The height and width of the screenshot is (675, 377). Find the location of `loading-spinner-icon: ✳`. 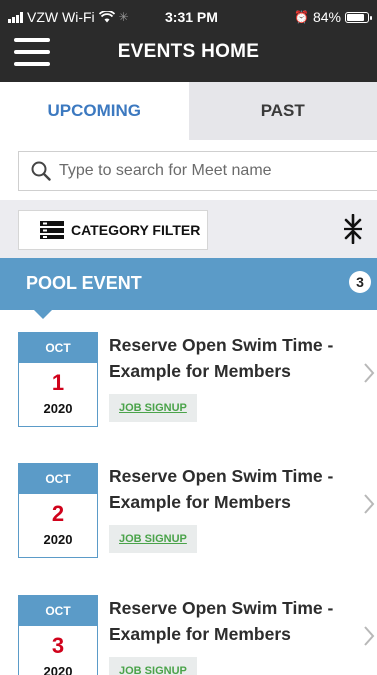

loading-spinner-icon: ✳ is located at coordinates (123, 17).